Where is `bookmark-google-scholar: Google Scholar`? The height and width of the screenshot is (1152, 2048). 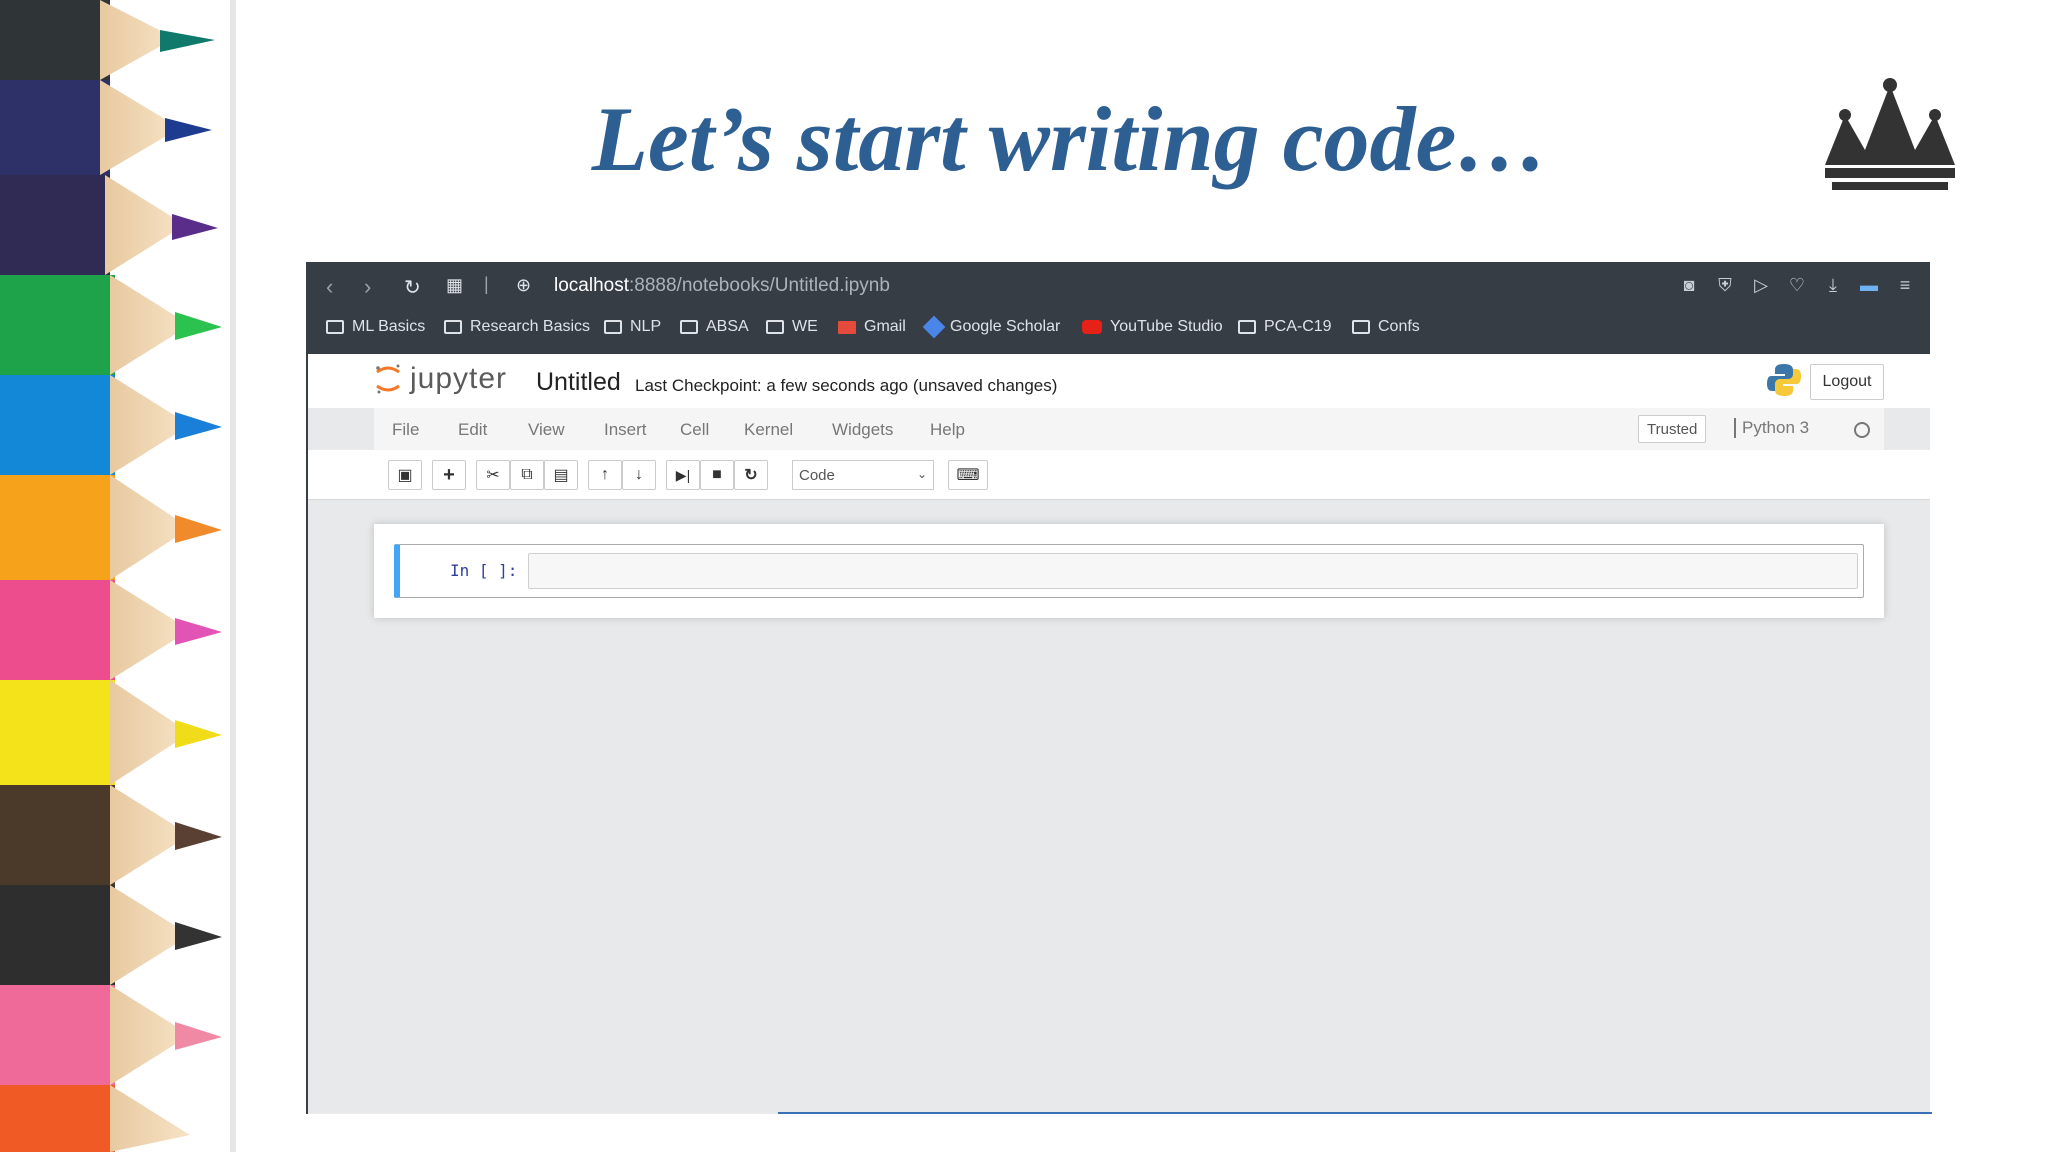 bookmark-google-scholar: Google Scholar is located at coordinates (991, 327).